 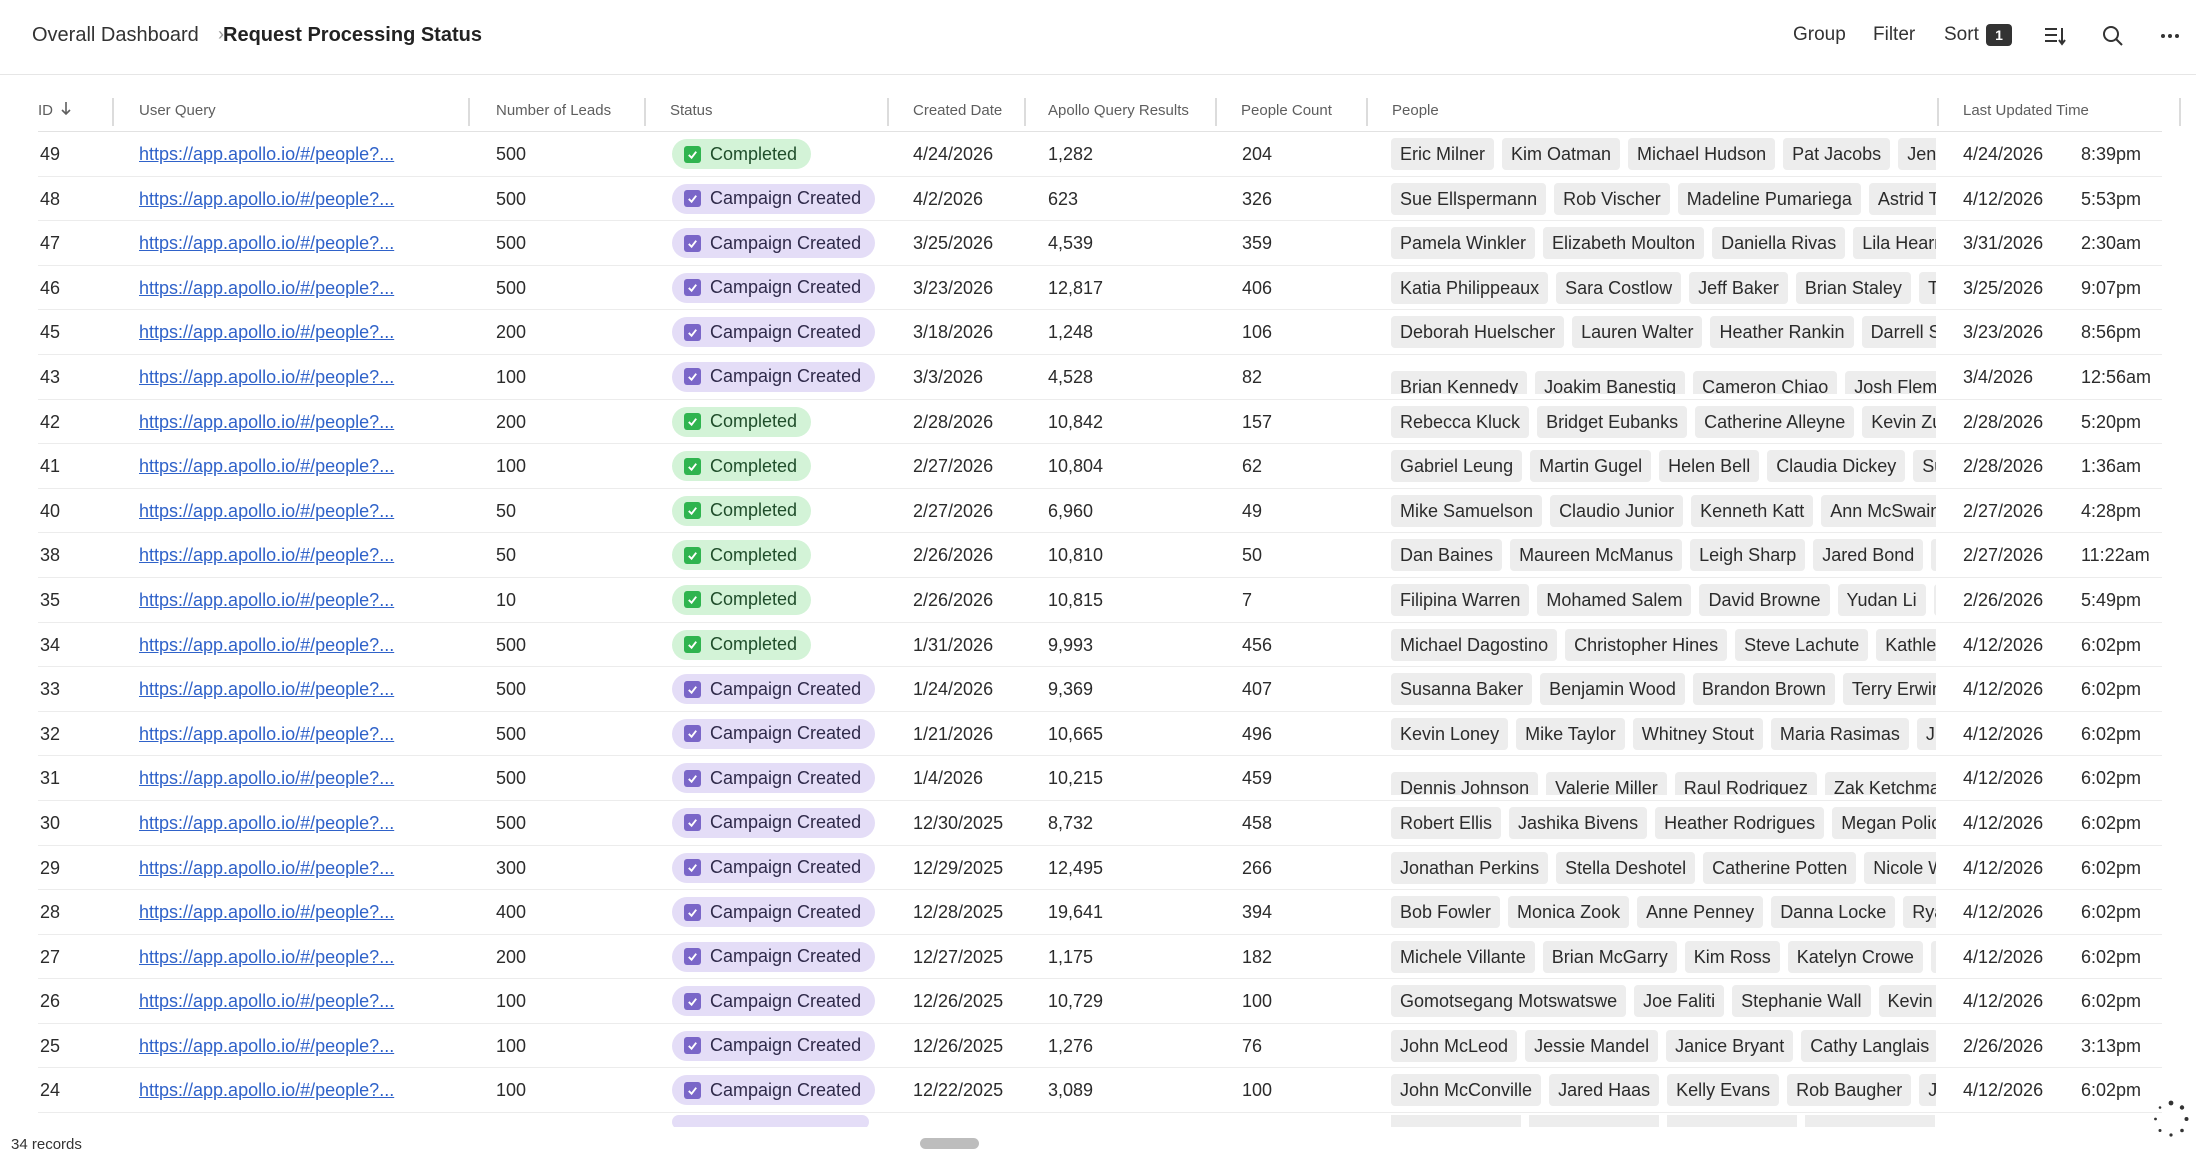 What do you see at coordinates (1596, 555) in the screenshot?
I see `person-chip: Maureen McManus` at bounding box center [1596, 555].